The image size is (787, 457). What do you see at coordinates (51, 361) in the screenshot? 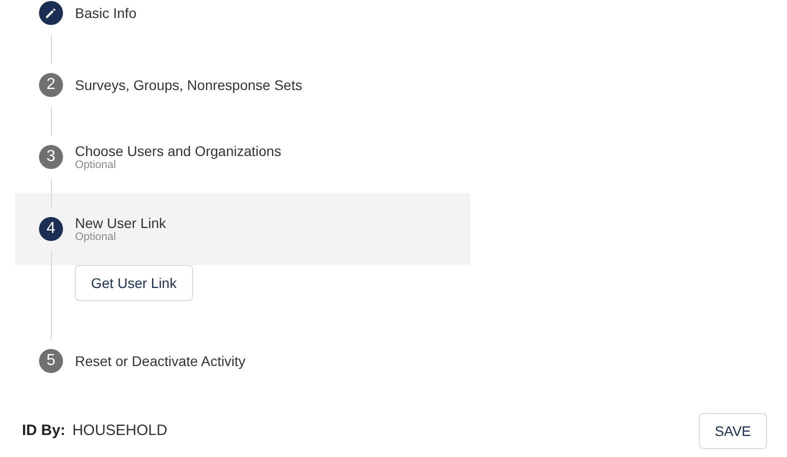
I see `step-number: 5` at bounding box center [51, 361].